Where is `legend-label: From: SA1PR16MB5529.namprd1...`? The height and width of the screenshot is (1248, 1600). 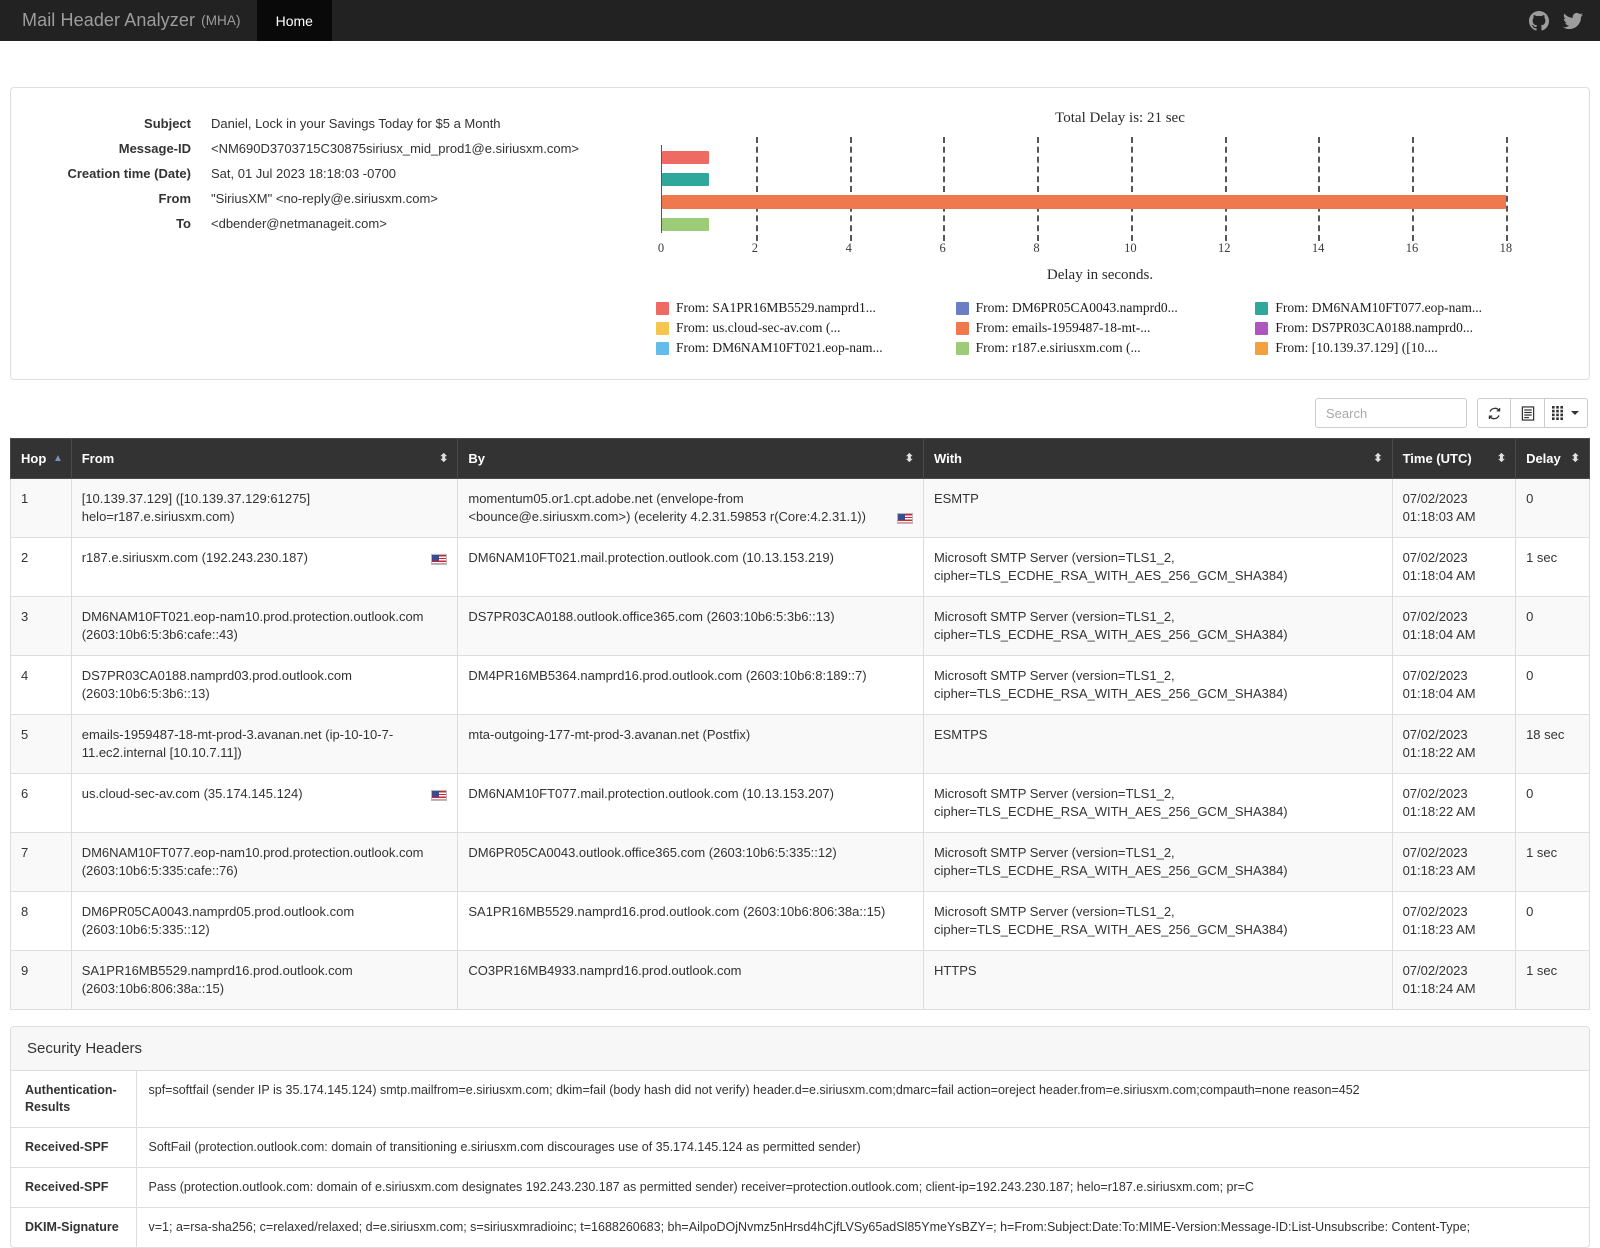
legend-label: From: SA1PR16MB5529.namprd1... is located at coordinates (776, 307).